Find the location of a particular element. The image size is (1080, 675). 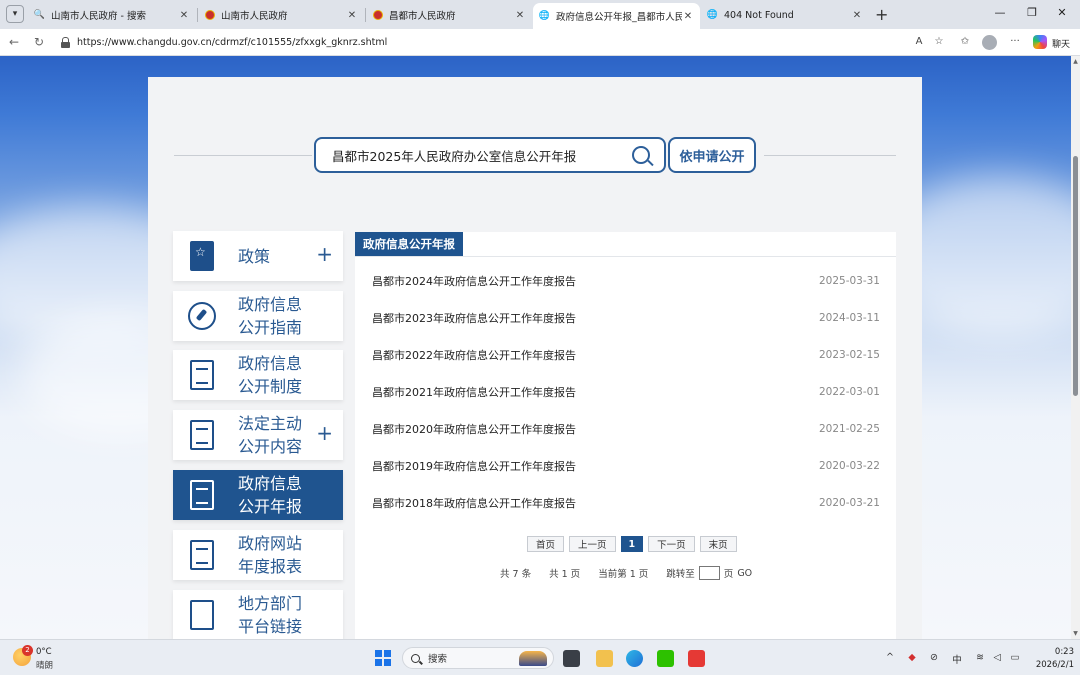

taskbar-search: 搜索 is located at coordinates (478, 658).